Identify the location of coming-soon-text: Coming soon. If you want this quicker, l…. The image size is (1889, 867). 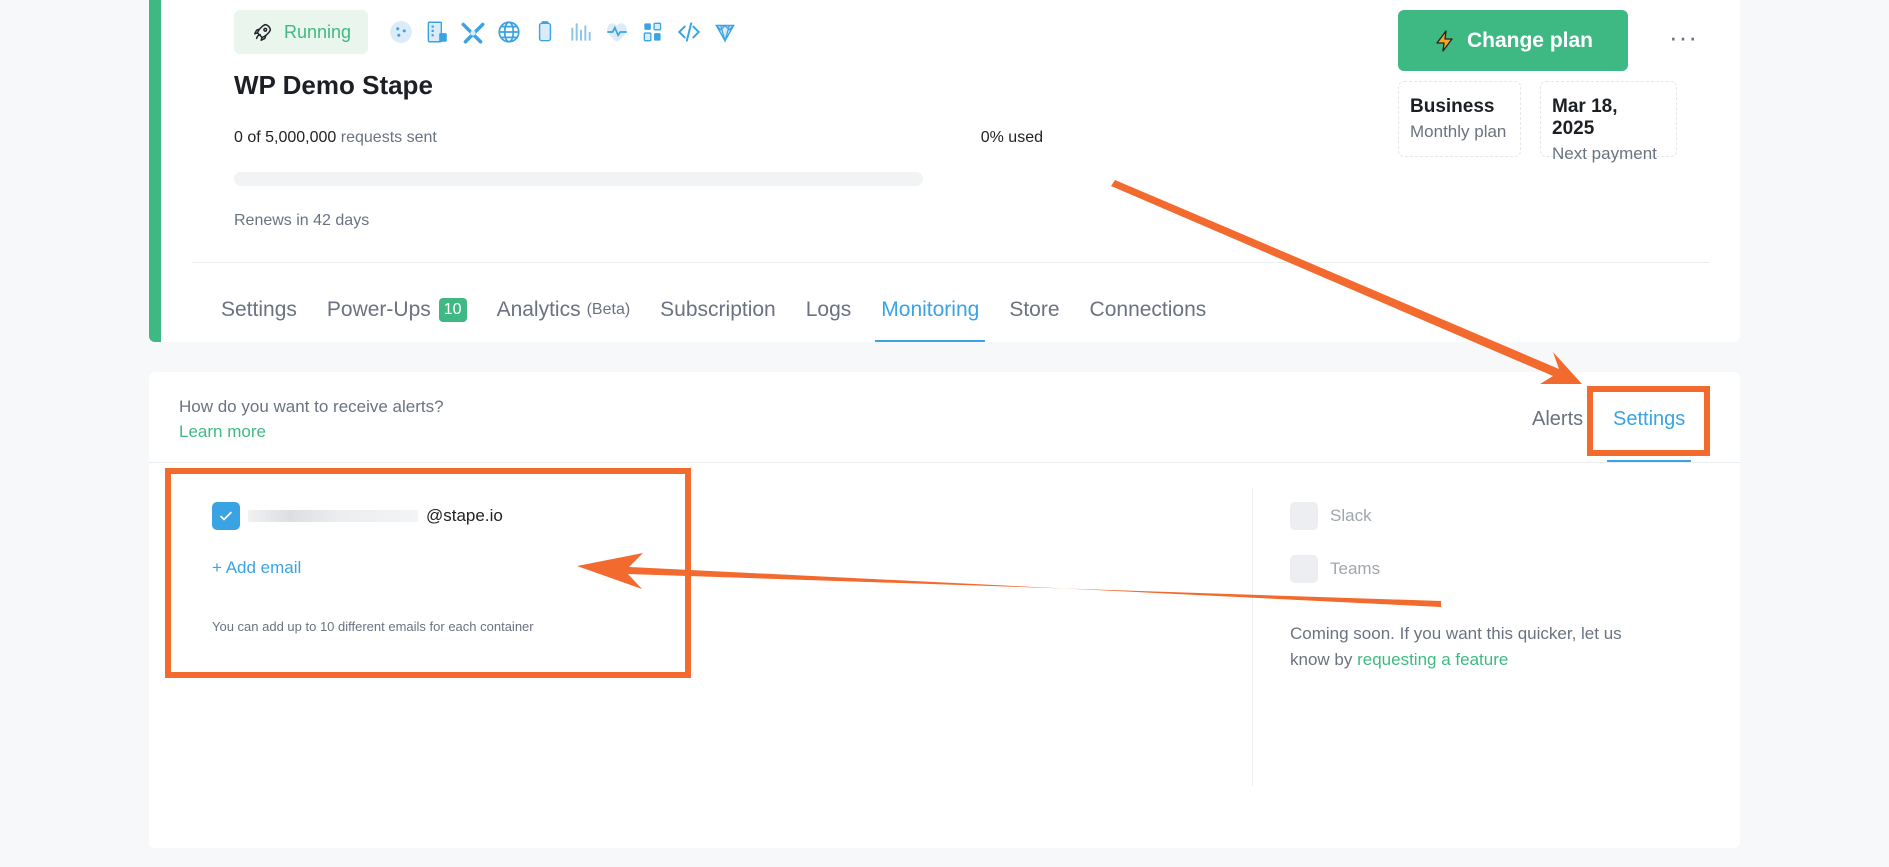
(1470, 647).